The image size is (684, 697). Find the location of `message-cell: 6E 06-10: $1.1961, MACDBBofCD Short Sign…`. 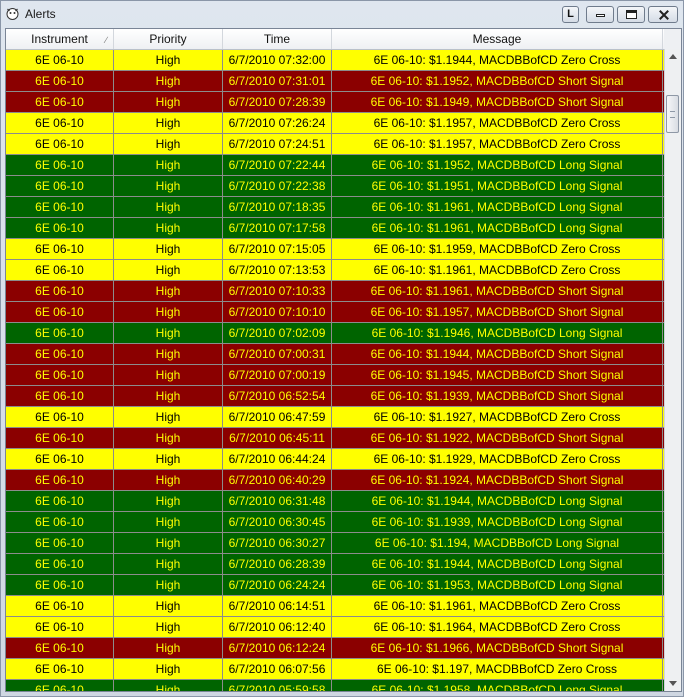

message-cell: 6E 06-10: $1.1961, MACDBBofCD Short Sign… is located at coordinates (497, 291).